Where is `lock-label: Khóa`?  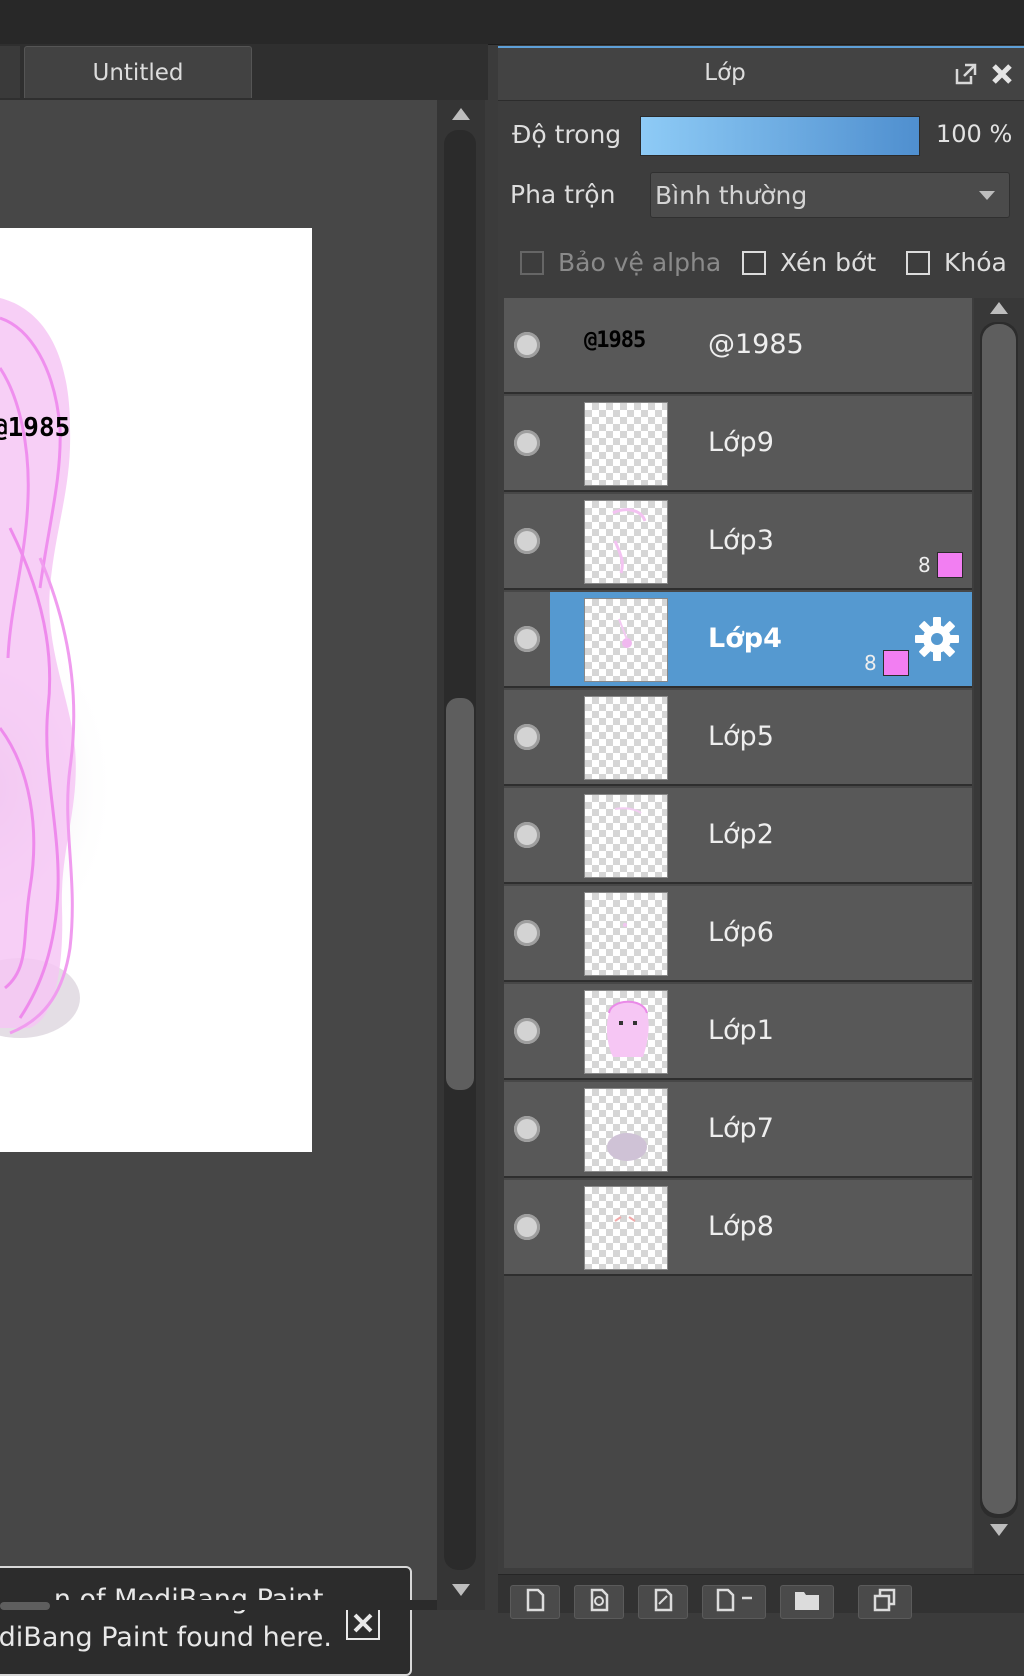 lock-label: Khóa is located at coordinates (975, 262).